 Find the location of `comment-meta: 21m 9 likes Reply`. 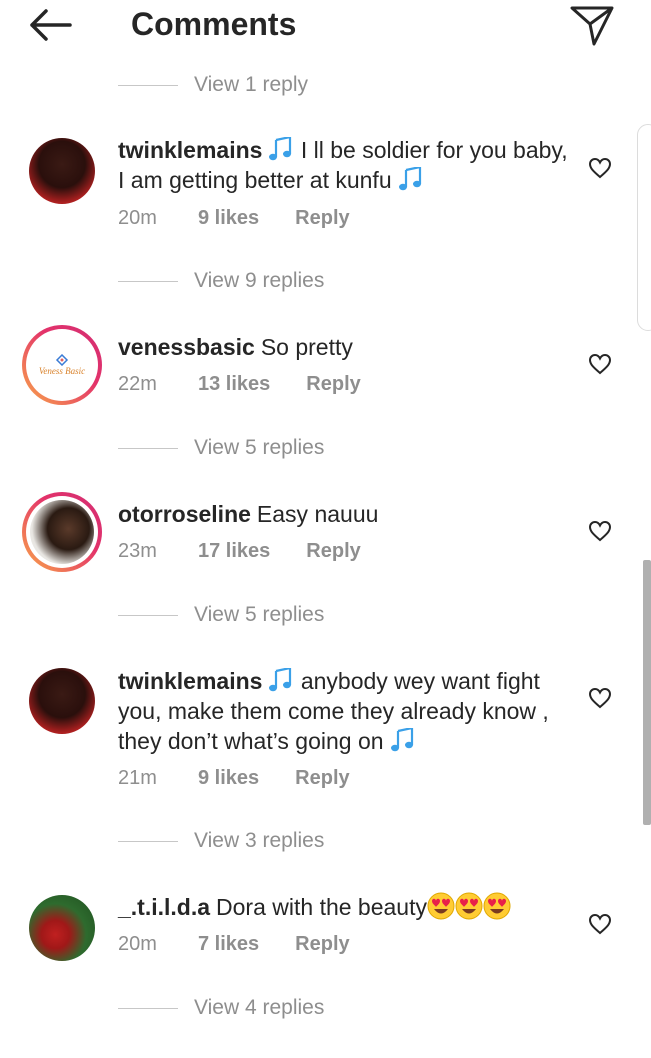

comment-meta: 21m 9 likes Reply is located at coordinates (234, 778).